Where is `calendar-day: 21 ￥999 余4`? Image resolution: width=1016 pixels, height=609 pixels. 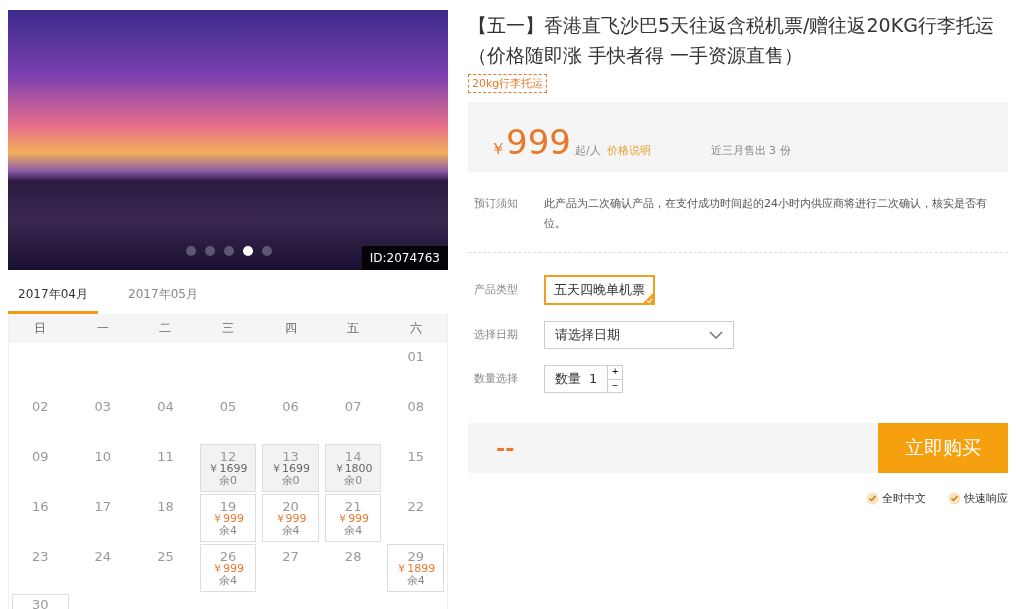
calendar-day: 21 ￥999 余4 is located at coordinates (353, 518).